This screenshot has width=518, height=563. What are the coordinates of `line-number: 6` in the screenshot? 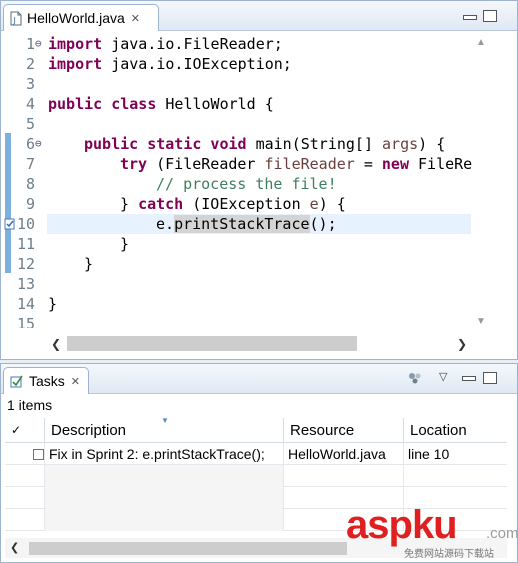 It's located at (30, 144).